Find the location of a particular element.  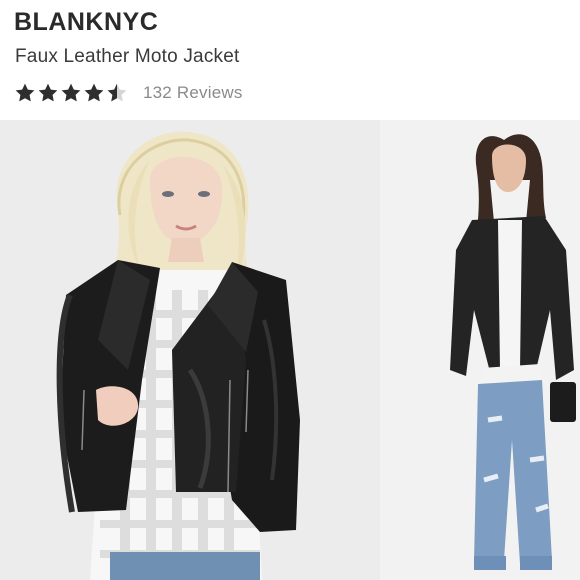

half-star-icon is located at coordinates (117, 92).